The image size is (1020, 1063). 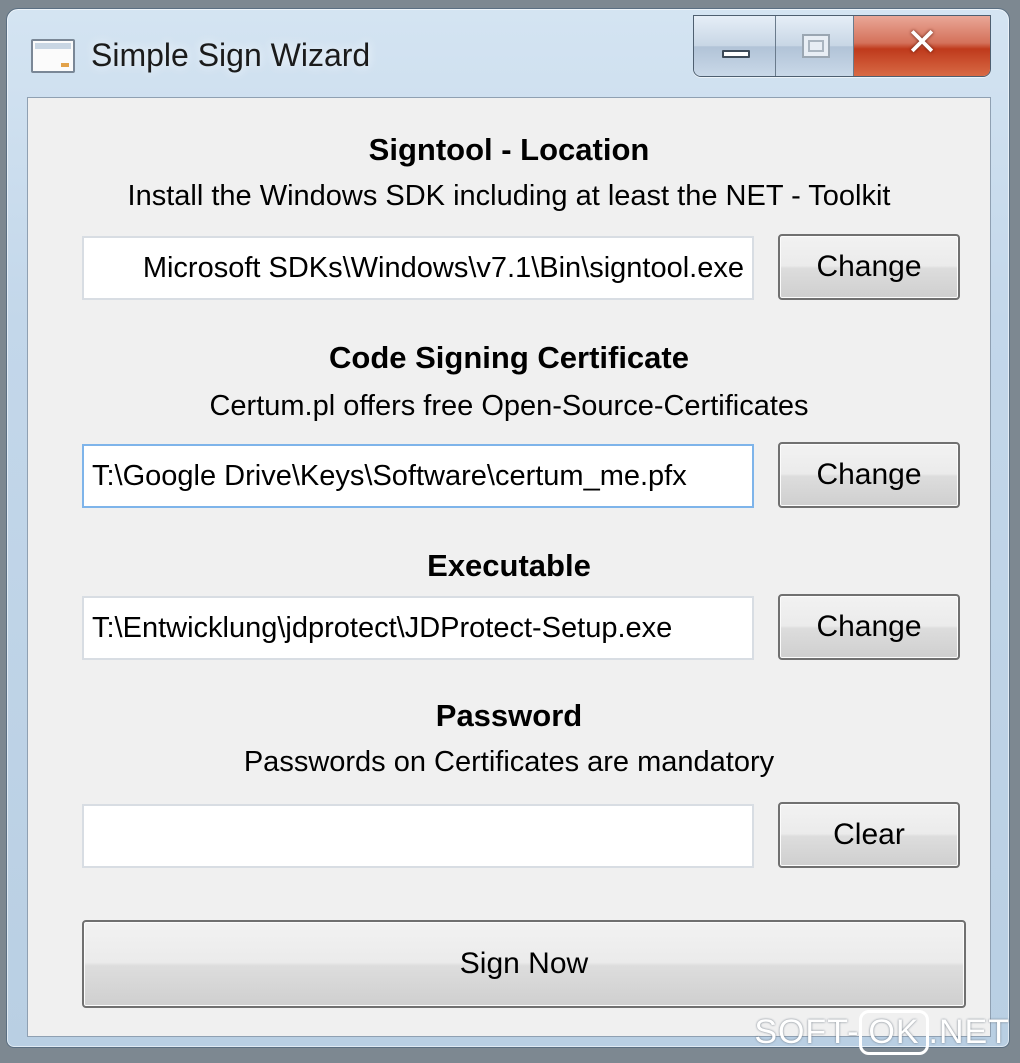 I want to click on password-input, so click(x=418, y=836).